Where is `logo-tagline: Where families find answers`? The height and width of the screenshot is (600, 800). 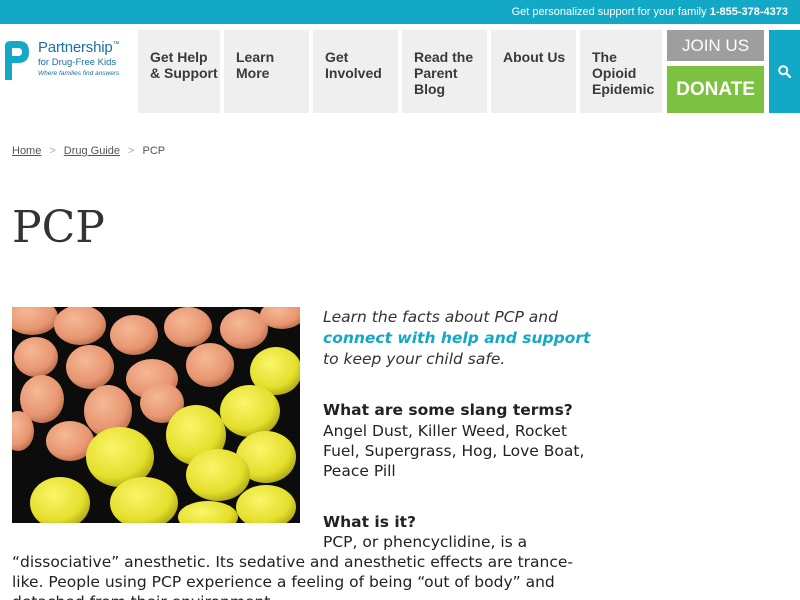 logo-tagline: Where families find answers is located at coordinates (79, 73).